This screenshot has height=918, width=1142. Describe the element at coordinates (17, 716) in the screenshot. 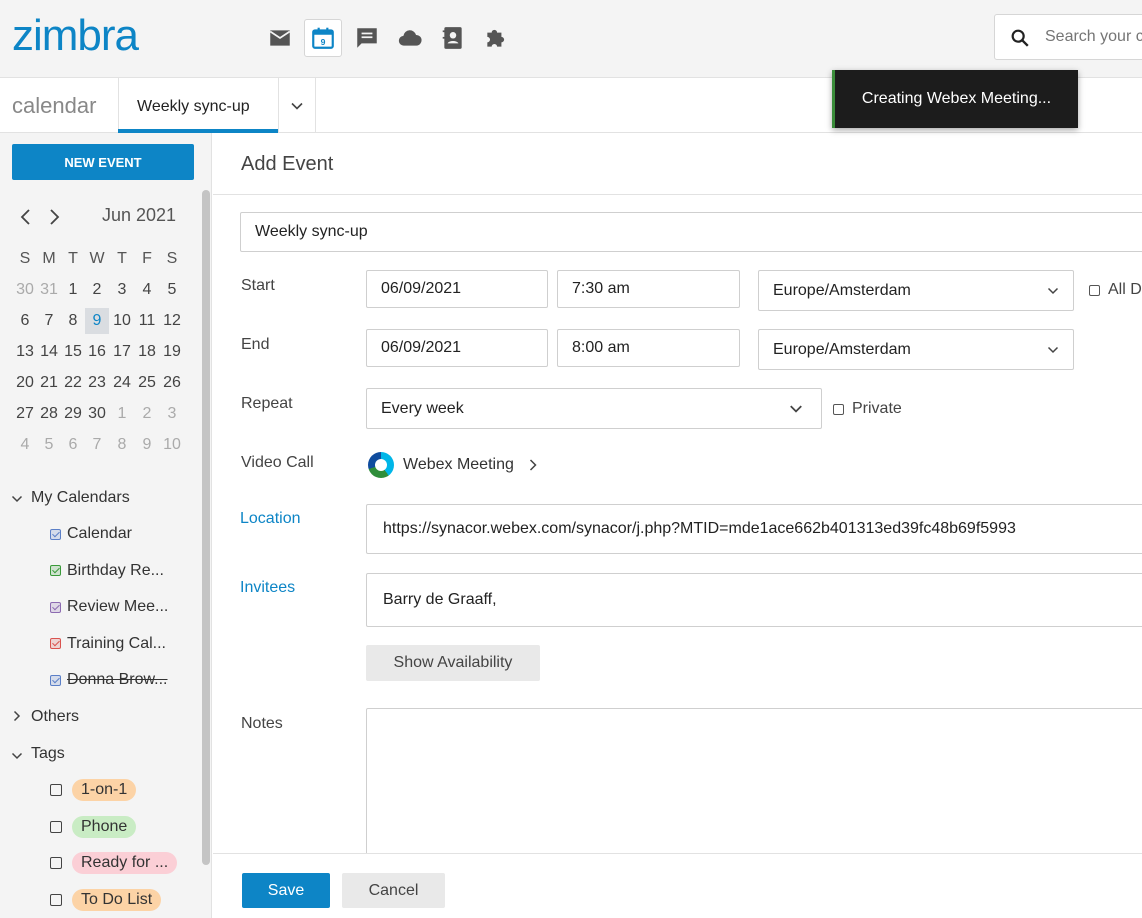

I see `chevron-right-icon` at that location.